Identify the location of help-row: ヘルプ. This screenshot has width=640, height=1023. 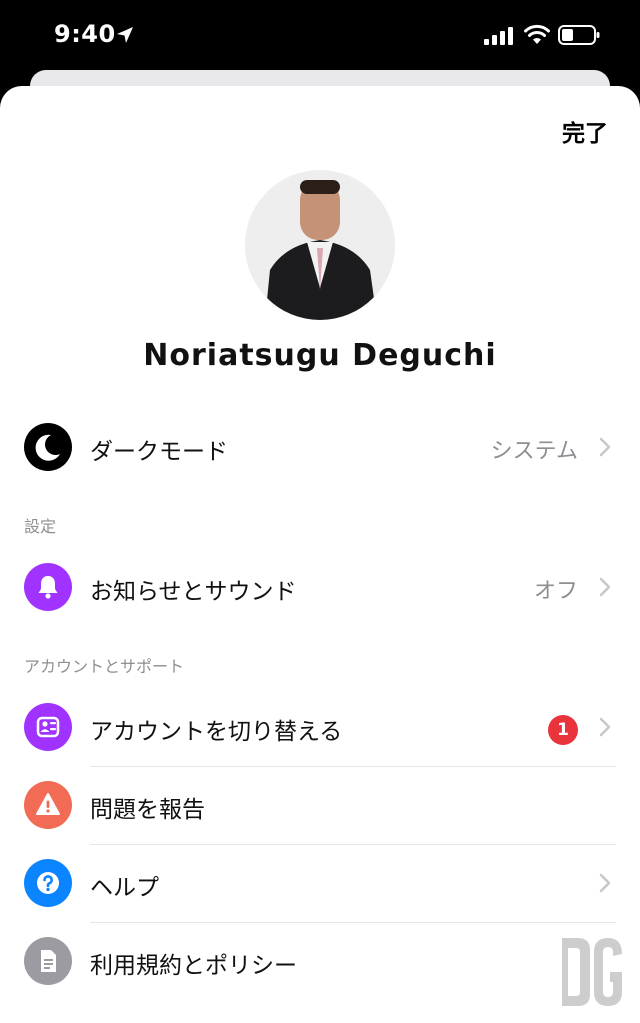
(320, 883).